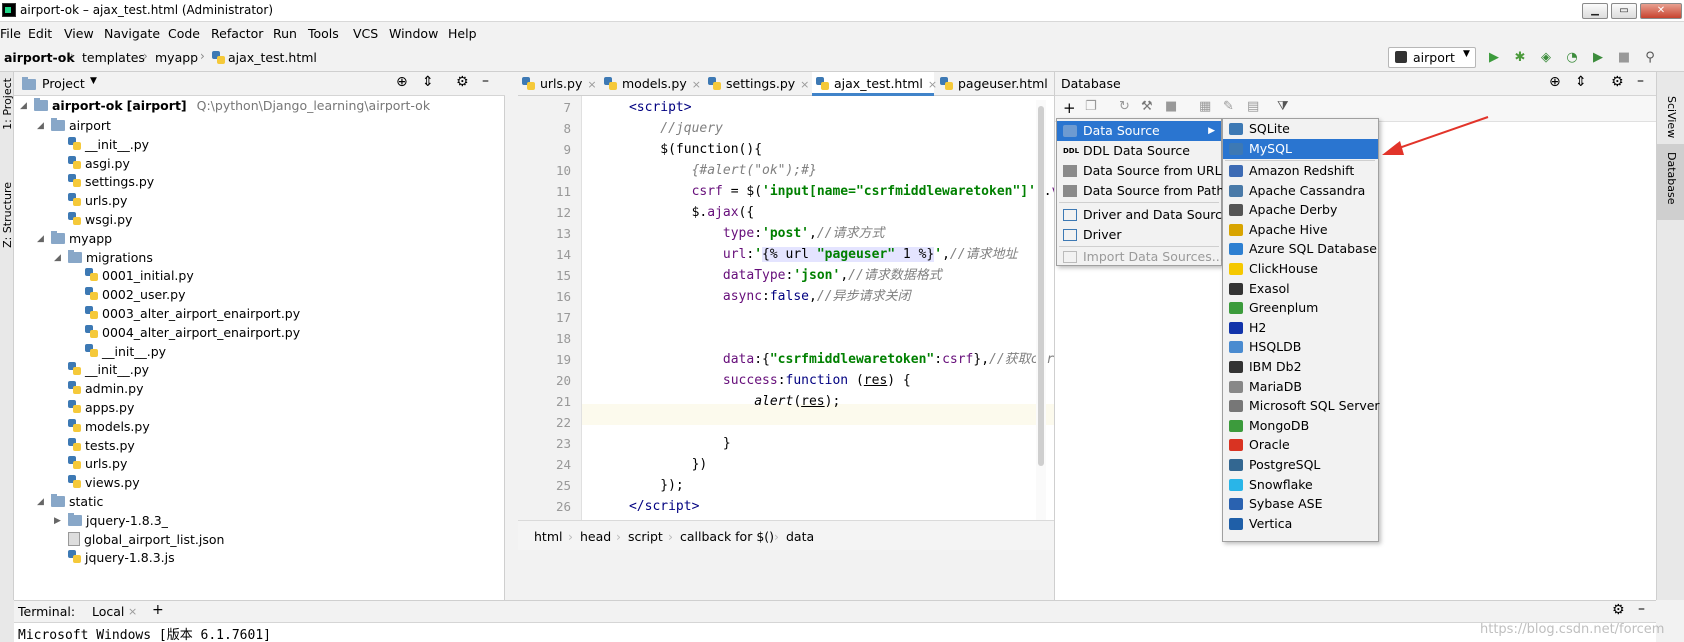 Image resolution: width=1684 pixels, height=642 pixels. What do you see at coordinates (1139, 131) in the screenshot?
I see `menu-item-data-source: Data Source ▶` at bounding box center [1139, 131].